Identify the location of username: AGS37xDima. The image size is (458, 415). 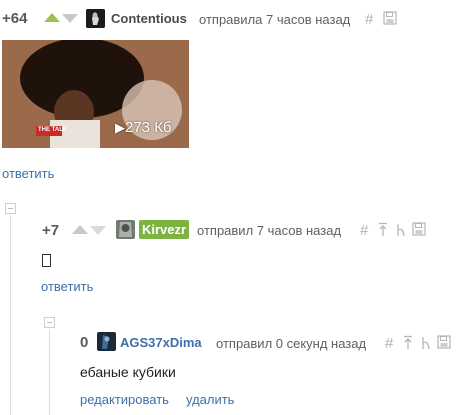
(161, 342).